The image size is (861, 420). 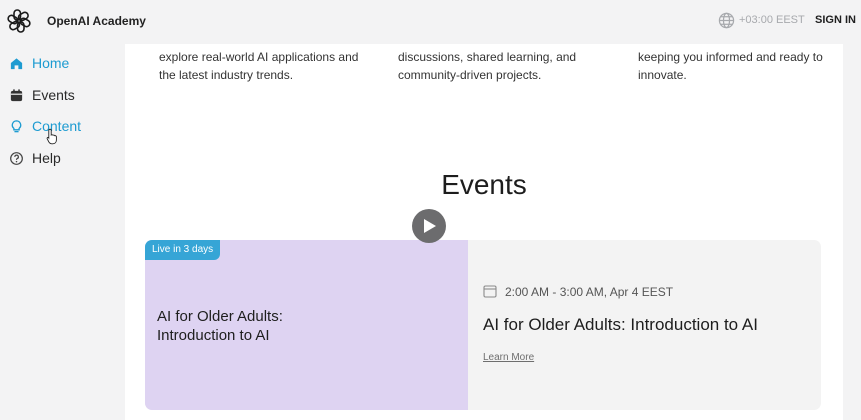 What do you see at coordinates (46, 158) in the screenshot?
I see `sidebar-item-label: Help` at bounding box center [46, 158].